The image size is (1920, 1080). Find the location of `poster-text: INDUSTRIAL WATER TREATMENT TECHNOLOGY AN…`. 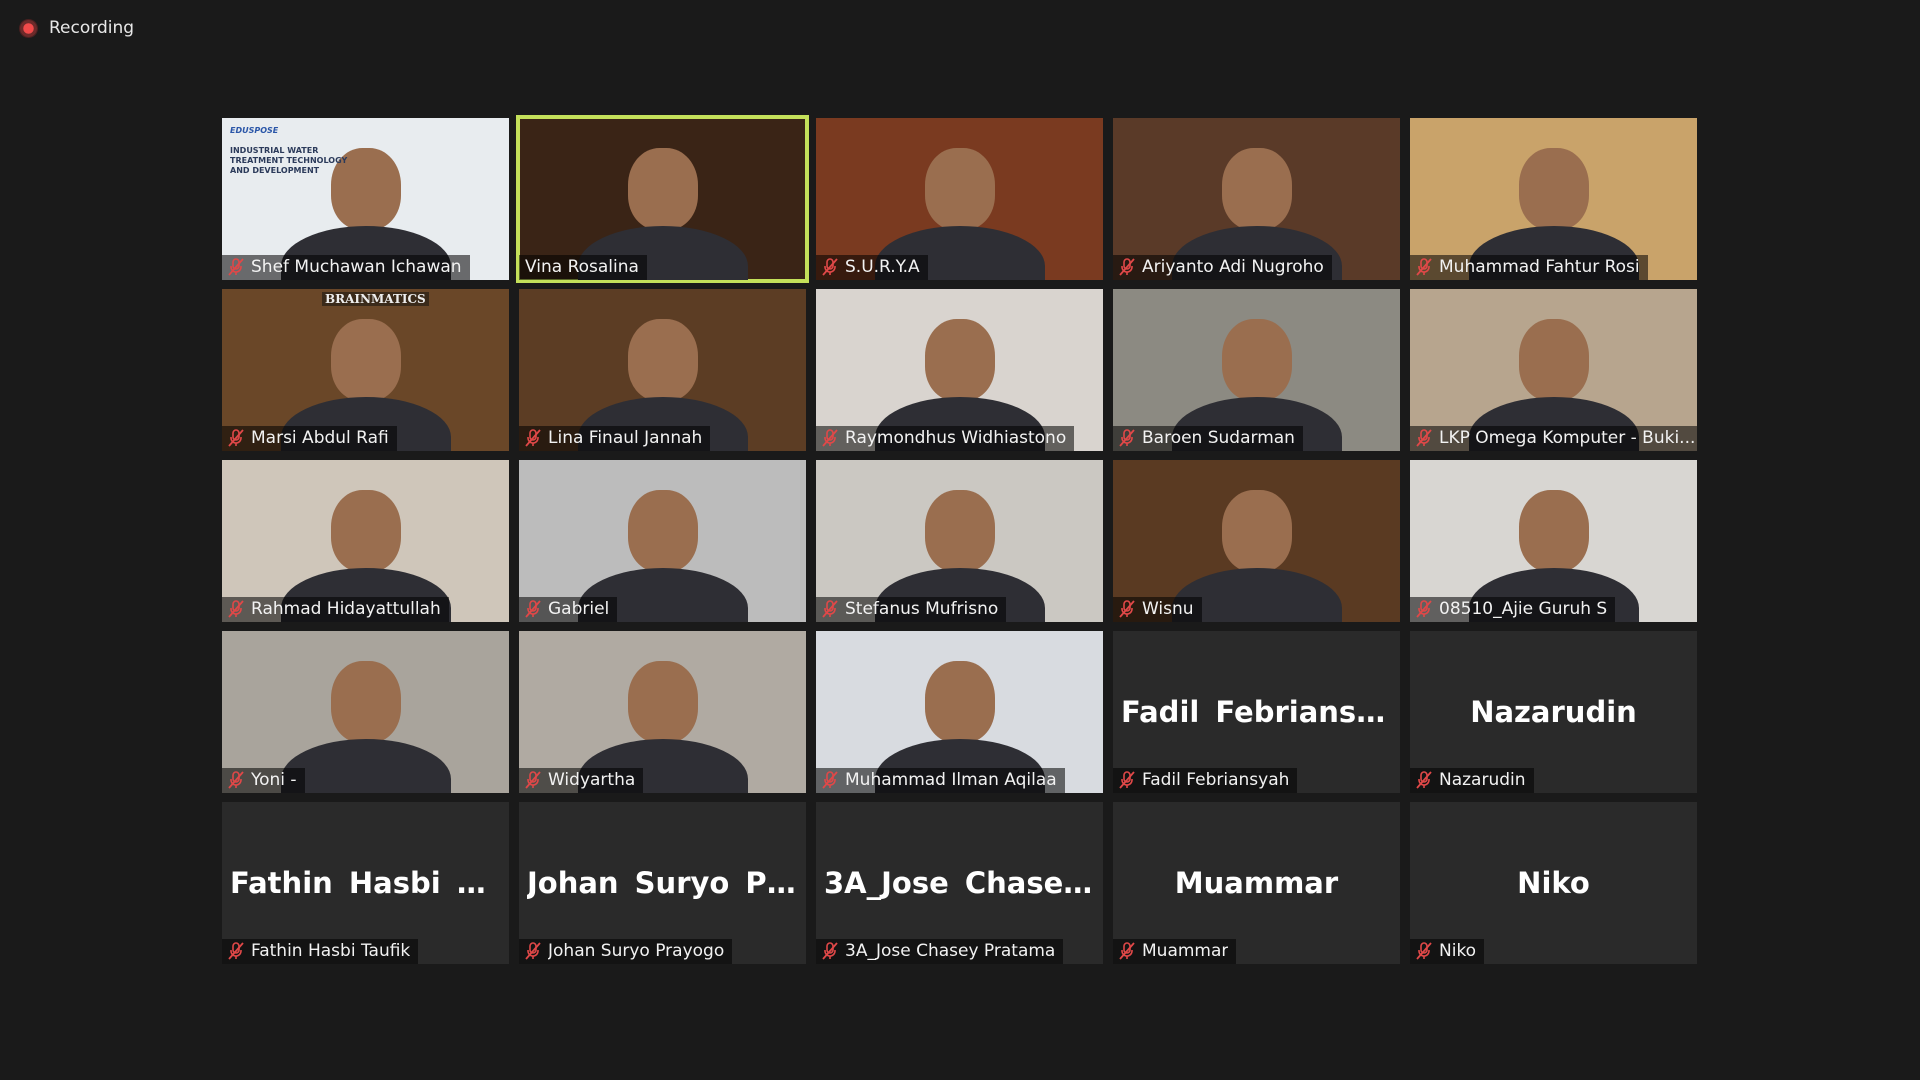

poster-text: INDUSTRIAL WATER TREATMENT TECHNOLOGY AN… is located at coordinates (289, 160).